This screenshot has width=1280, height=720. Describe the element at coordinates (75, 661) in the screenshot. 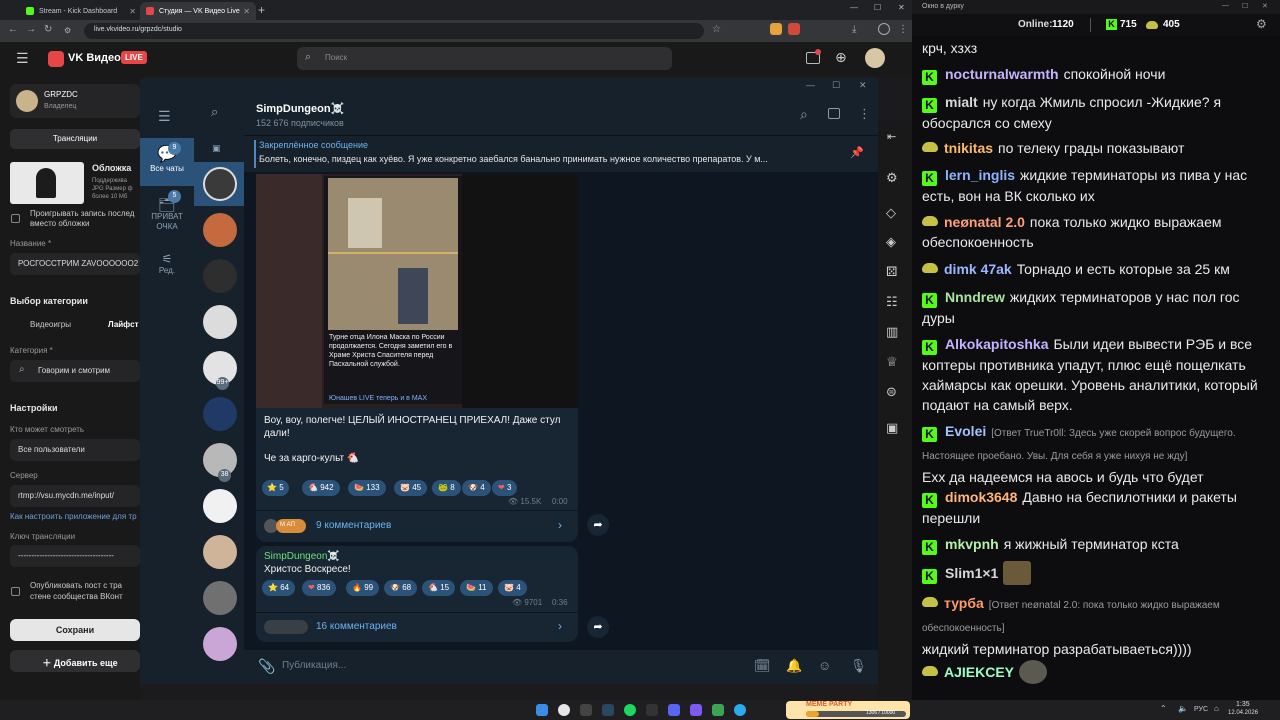

I see `add-more-button: ＋ Добавить еще` at that location.